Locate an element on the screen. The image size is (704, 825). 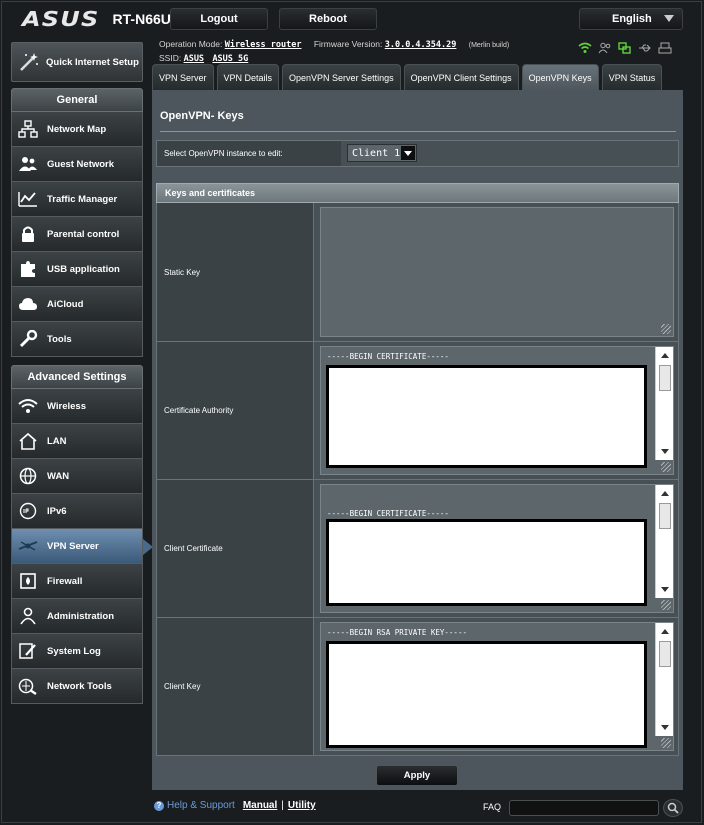
certificate-authority-text: -----BEGIN CERTIFICATE----- is located at coordinates (388, 356).